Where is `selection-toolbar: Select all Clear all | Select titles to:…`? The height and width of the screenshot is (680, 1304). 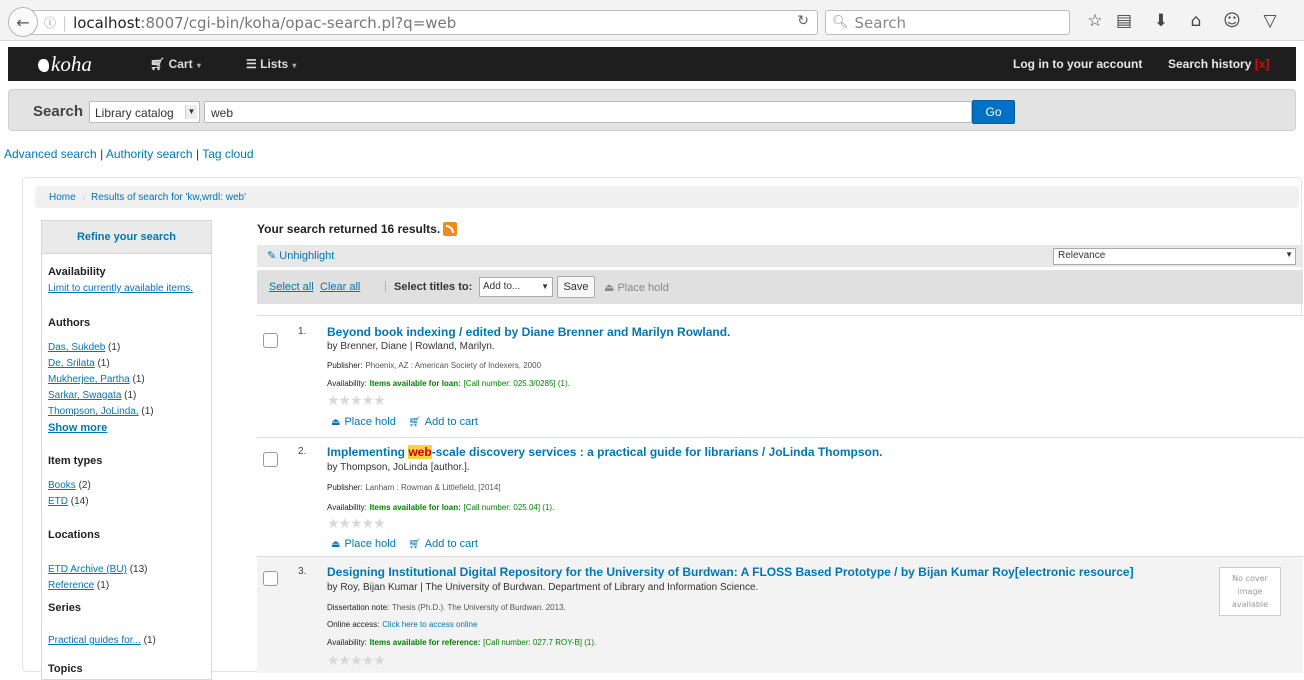 selection-toolbar: Select all Clear all | Select titles to:… is located at coordinates (780, 287).